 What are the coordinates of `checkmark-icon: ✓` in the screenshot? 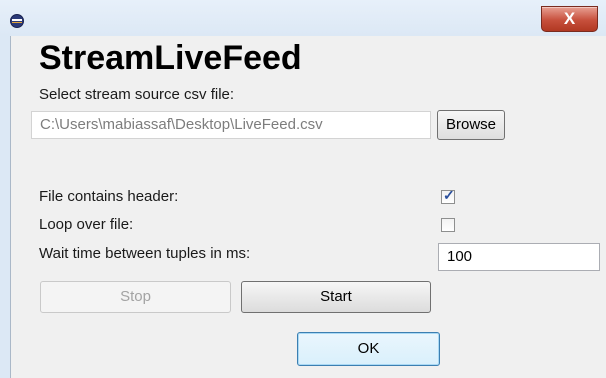 It's located at (449, 195).